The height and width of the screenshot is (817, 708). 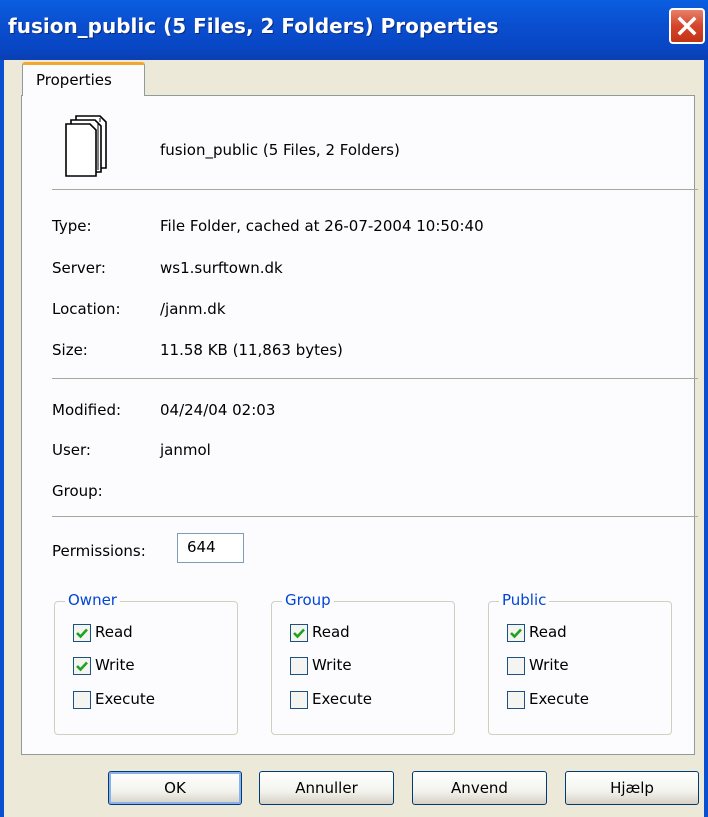 What do you see at coordinates (175, 788) in the screenshot?
I see `ok-button: OK` at bounding box center [175, 788].